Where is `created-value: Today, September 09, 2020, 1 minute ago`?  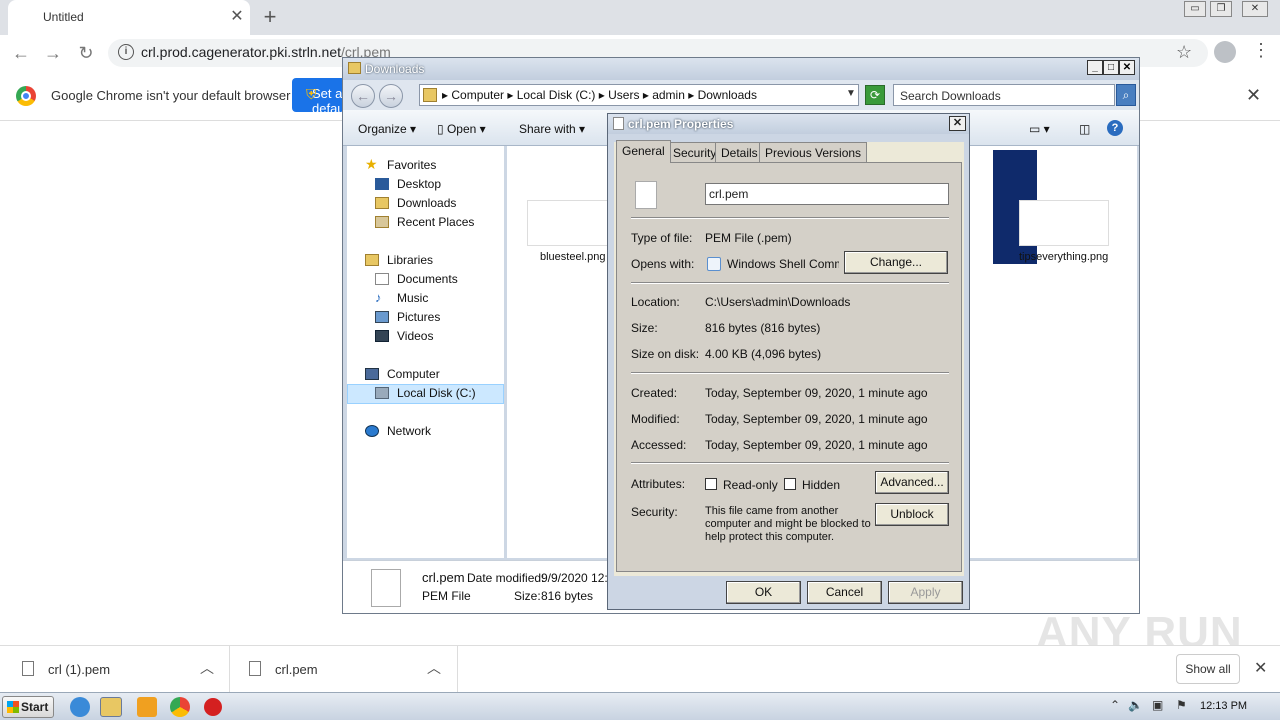 created-value: Today, September 09, 2020, 1 minute ago is located at coordinates (816, 393).